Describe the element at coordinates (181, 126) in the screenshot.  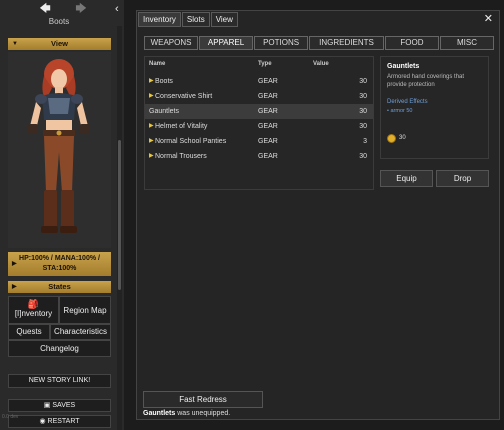
I see `item-name: Helmet of Vitality` at that location.